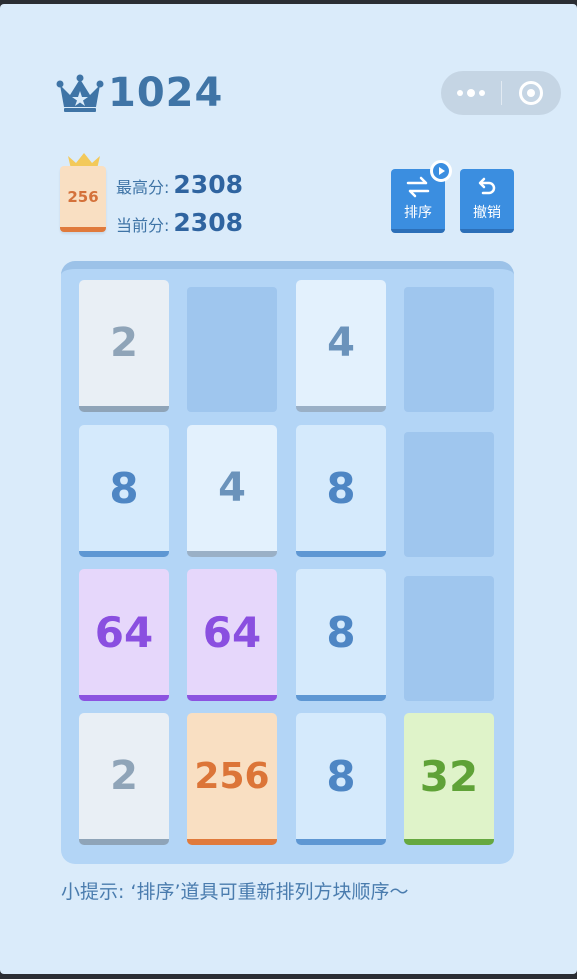 Image resolution: width=577 pixels, height=979 pixels. I want to click on tile-r4c1: 2, so click(124, 779).